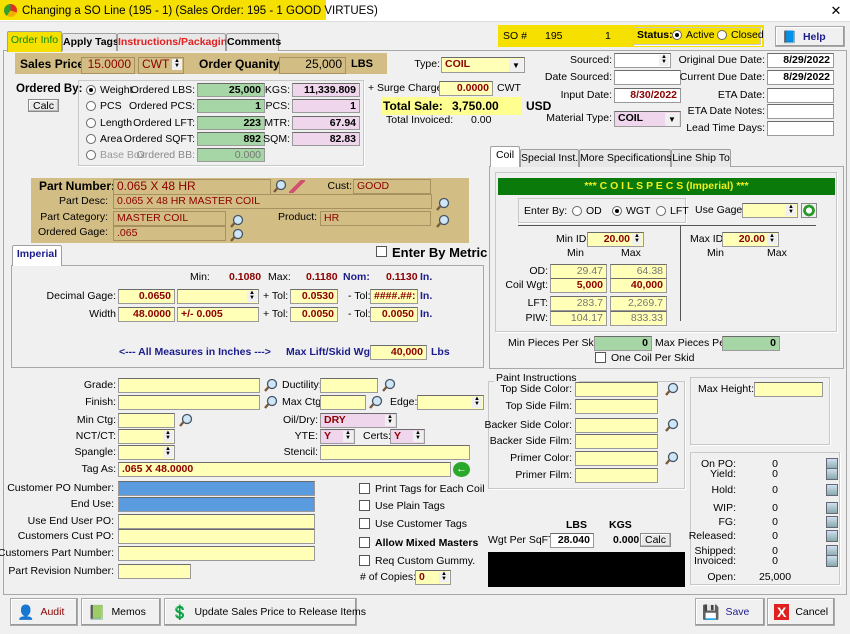 The height and width of the screenshot is (634, 850). I want to click on top-film-field, so click(616, 406).